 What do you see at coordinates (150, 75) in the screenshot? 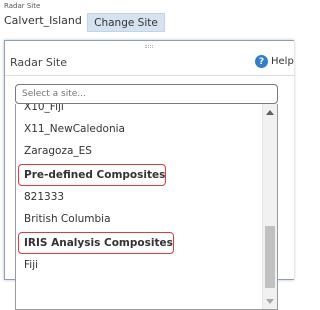
I see `title-divider` at bounding box center [150, 75].